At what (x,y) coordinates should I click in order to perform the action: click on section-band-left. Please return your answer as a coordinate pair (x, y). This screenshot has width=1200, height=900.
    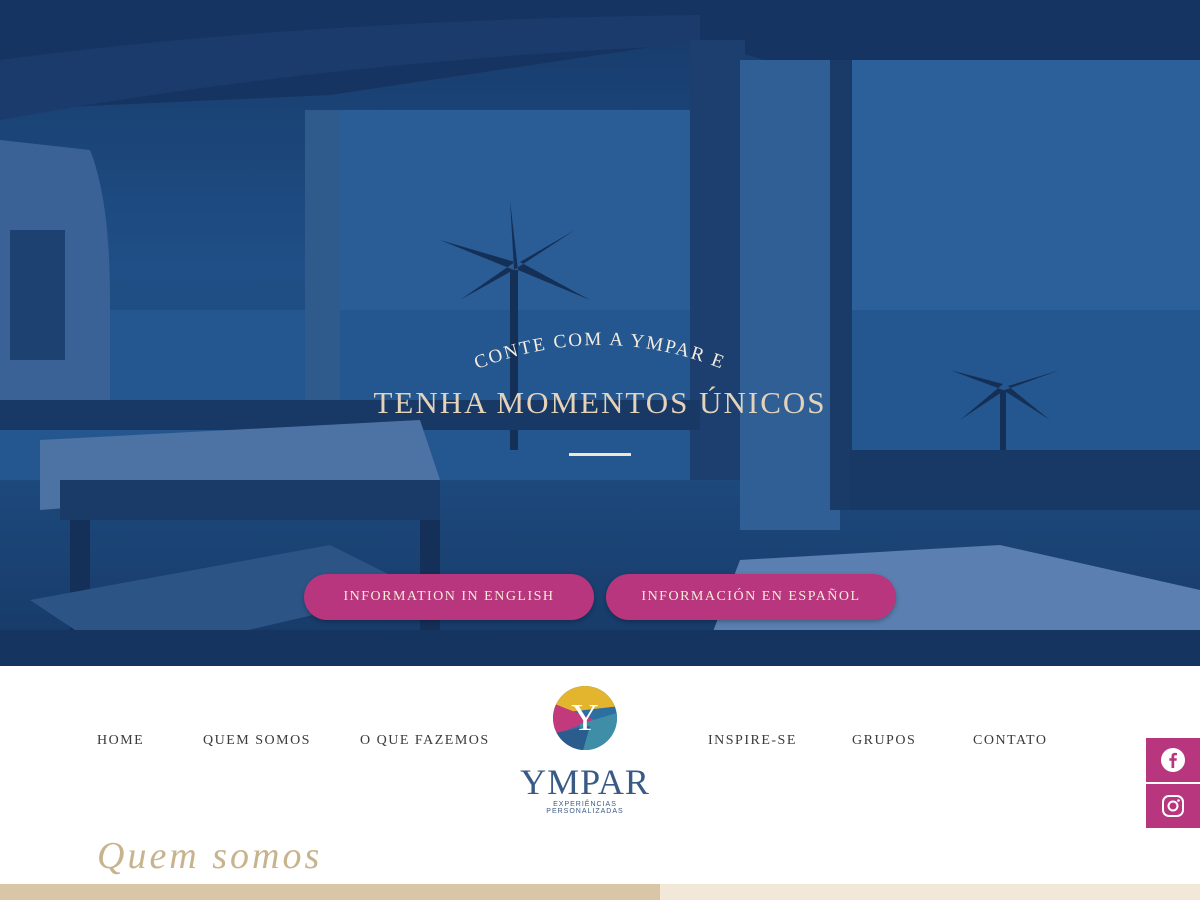
    Looking at the image, I should click on (330, 892).